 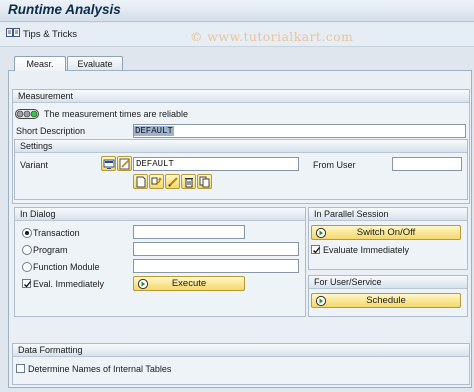 I want to click on short-description-value: DEFAULT, so click(x=154, y=131).